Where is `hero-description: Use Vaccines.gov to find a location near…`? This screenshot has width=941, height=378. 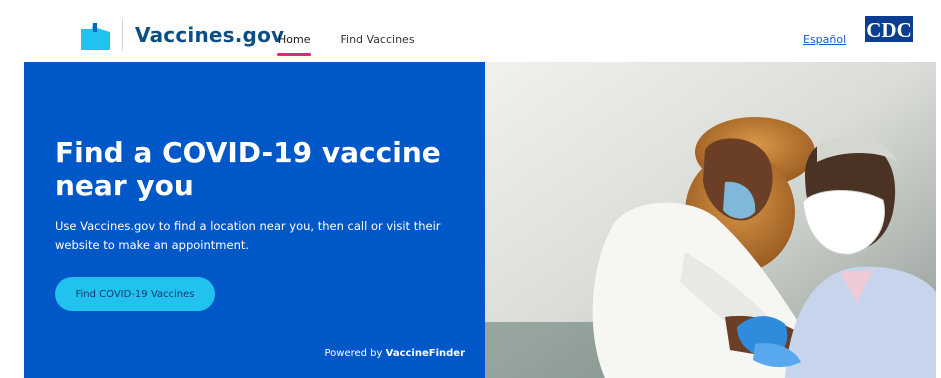
hero-description: Use Vaccines.gov to find a location near… is located at coordinates (248, 235).